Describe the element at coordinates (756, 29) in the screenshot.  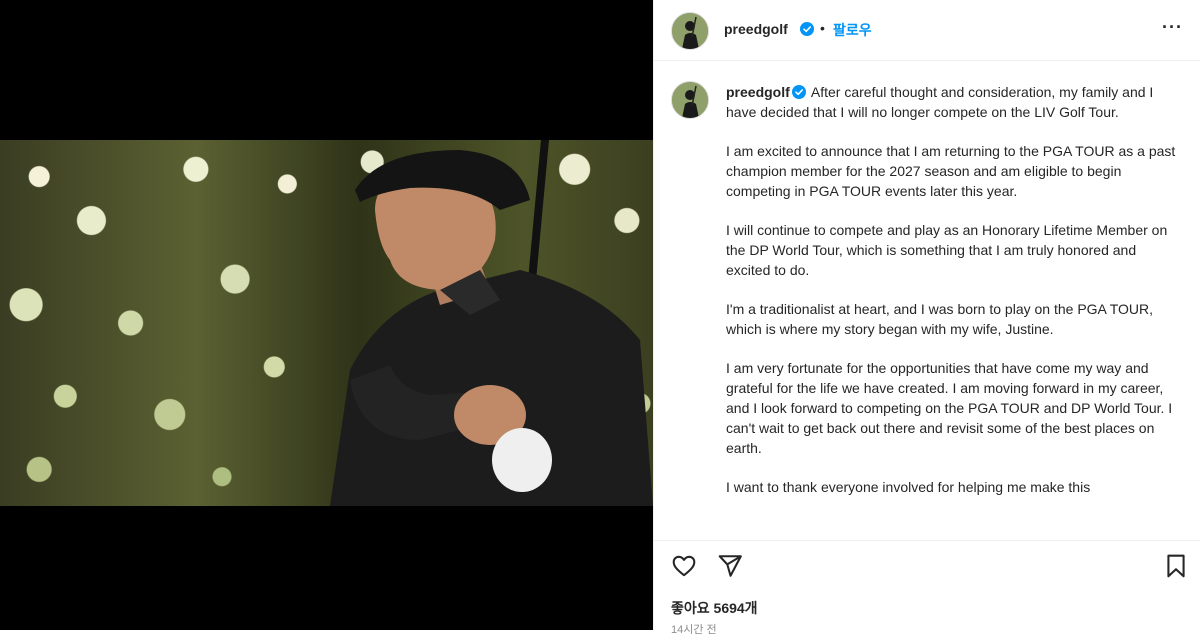
I see `header-username: preedgolf` at that location.